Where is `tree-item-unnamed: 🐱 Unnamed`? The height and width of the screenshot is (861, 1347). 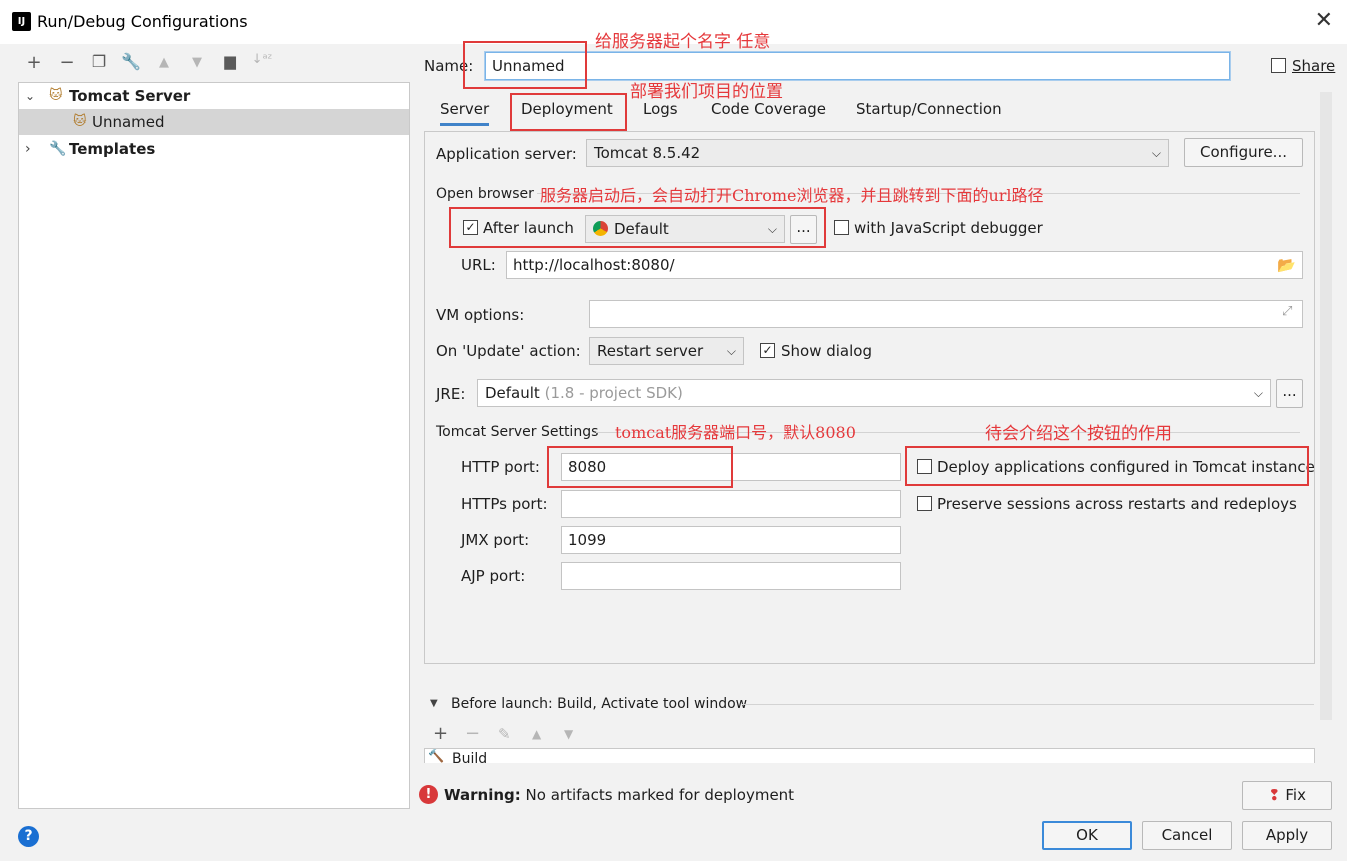
tree-item-unnamed: 🐱 Unnamed is located at coordinates (214, 122).